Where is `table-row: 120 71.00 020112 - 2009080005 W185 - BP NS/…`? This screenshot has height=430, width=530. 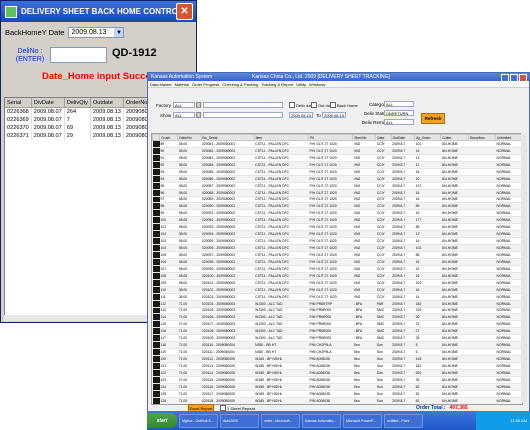
table-row: 120 71.00 020112 - 2009080005 W185 - BP NS/… is located at coordinates (337, 359).